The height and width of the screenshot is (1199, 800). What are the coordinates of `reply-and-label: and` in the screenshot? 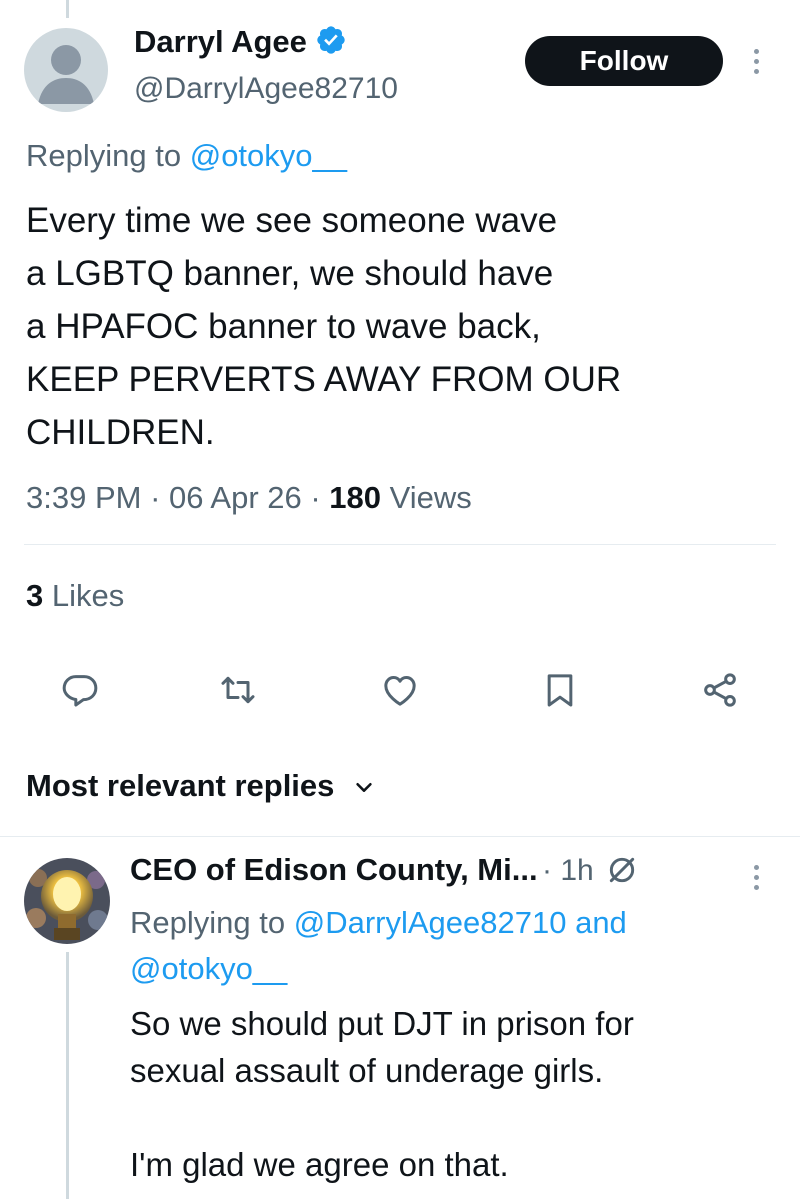 It's located at (601, 922).